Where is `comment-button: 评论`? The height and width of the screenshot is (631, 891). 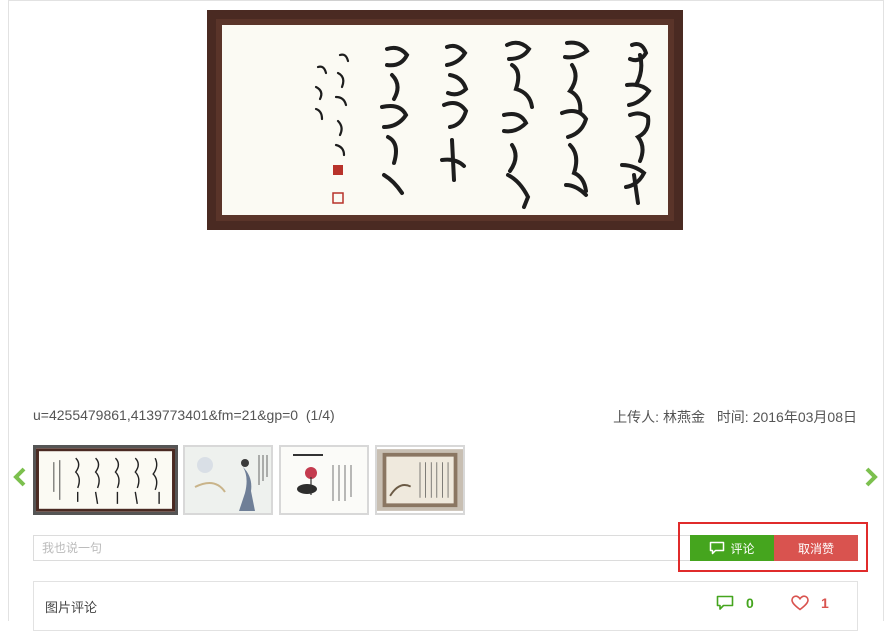
comment-button: 评论 is located at coordinates (732, 548).